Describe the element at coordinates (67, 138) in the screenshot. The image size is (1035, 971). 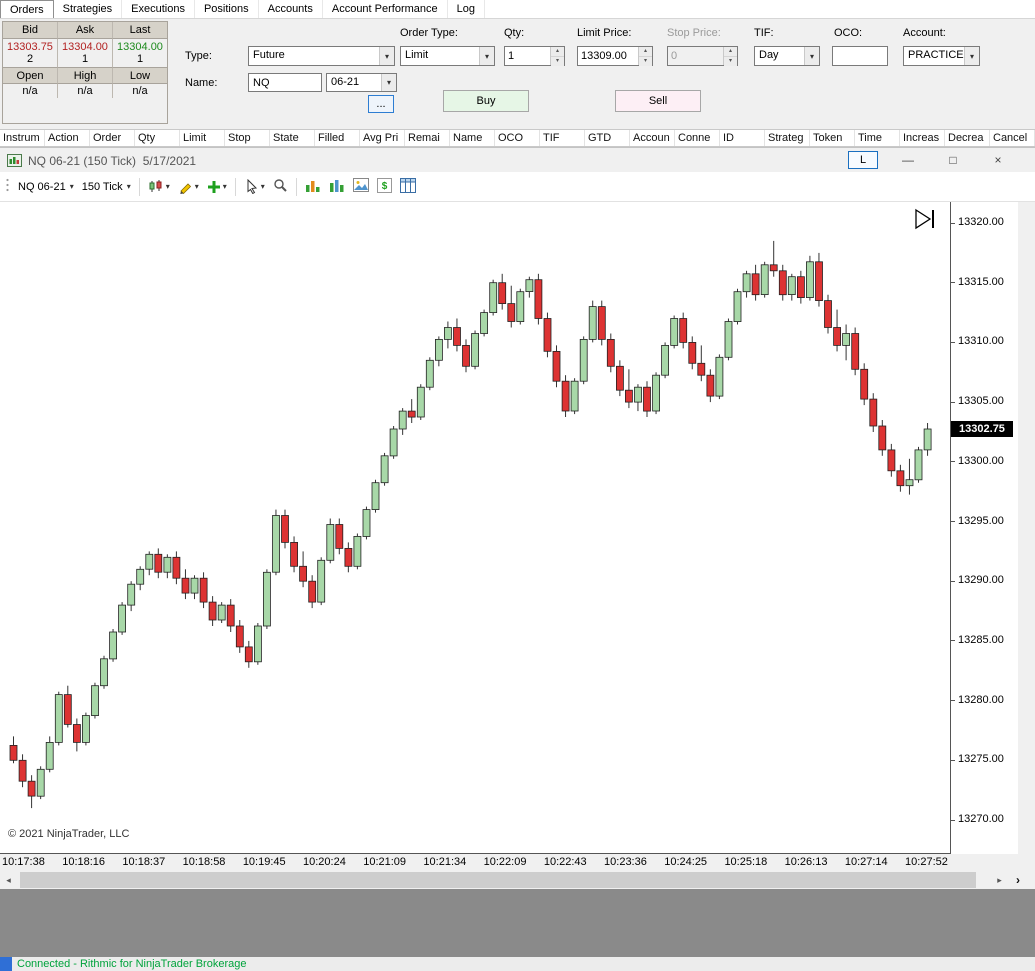
I see `grid-column-action: Action` at that location.